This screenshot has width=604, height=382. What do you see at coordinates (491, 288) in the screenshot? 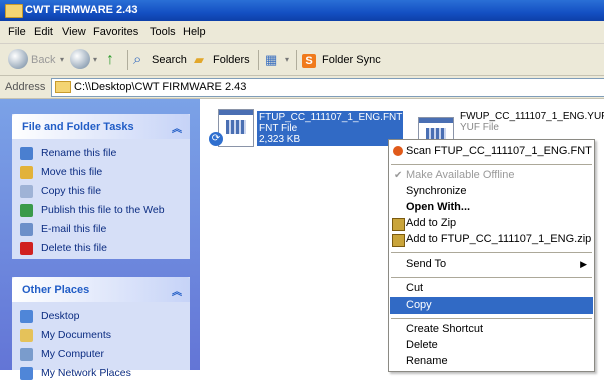
I see `cut-menu-item: Cut` at bounding box center [491, 288].